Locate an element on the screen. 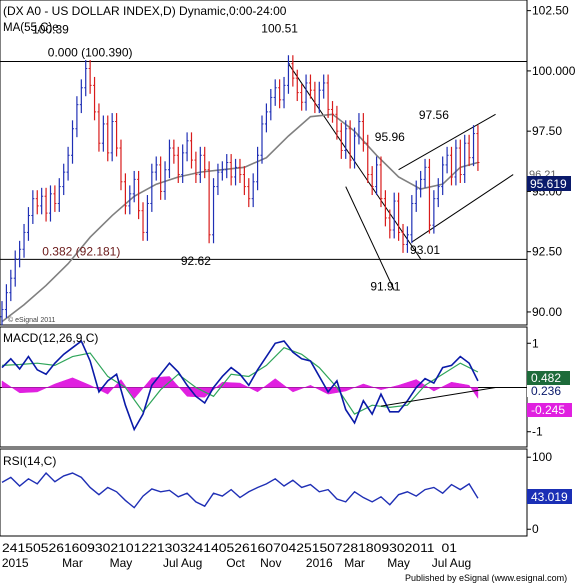  price-ytick-label-4: 92.50 is located at coordinates (547, 252).